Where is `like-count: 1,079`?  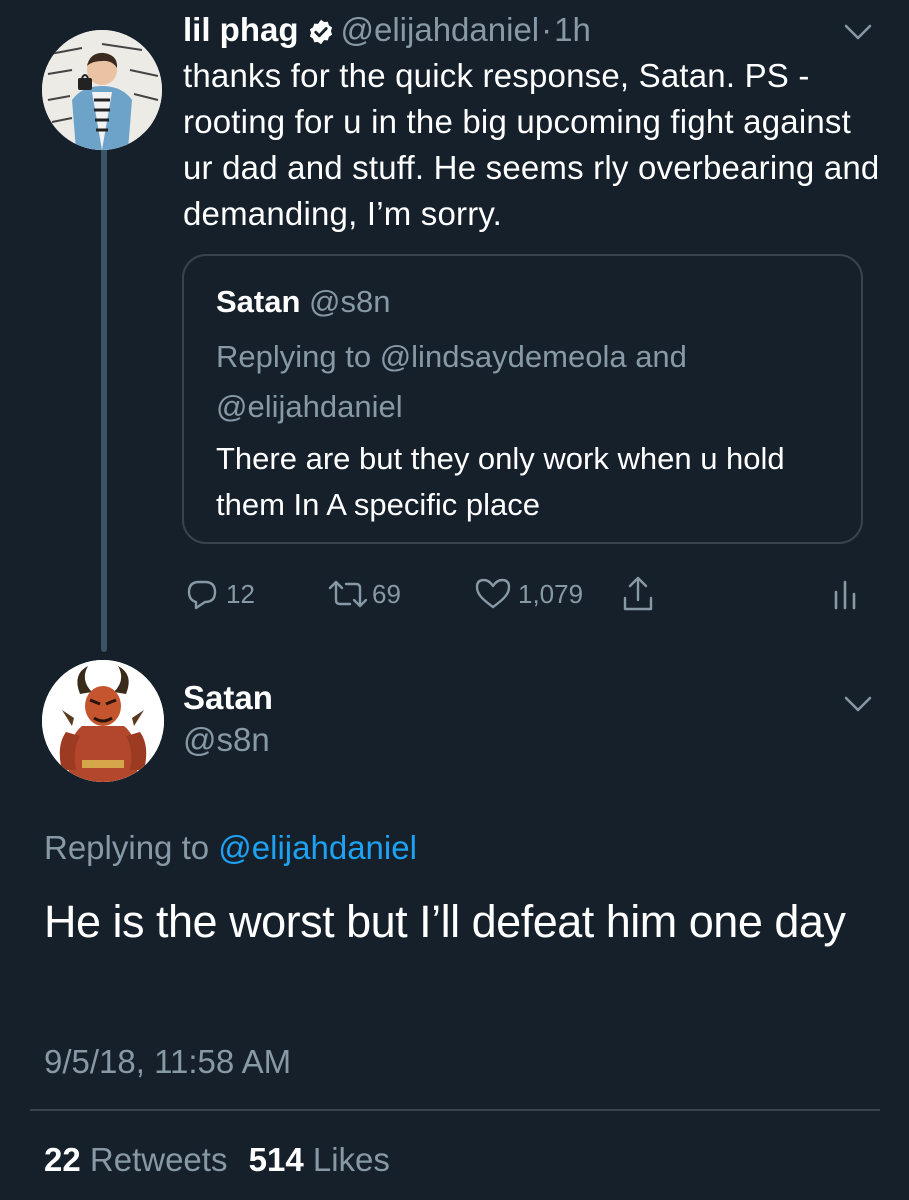
like-count: 1,079 is located at coordinates (551, 593).